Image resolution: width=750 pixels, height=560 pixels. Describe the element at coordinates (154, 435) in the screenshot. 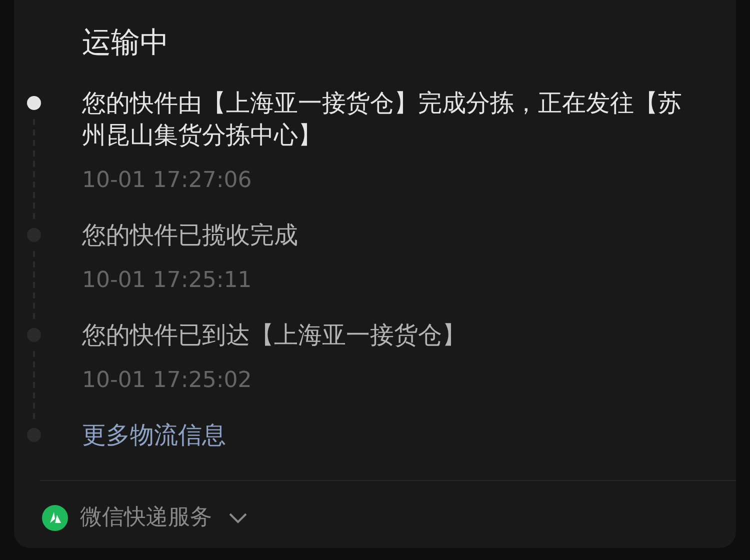

I see `more-logistics-link: 更多物流信息` at that location.